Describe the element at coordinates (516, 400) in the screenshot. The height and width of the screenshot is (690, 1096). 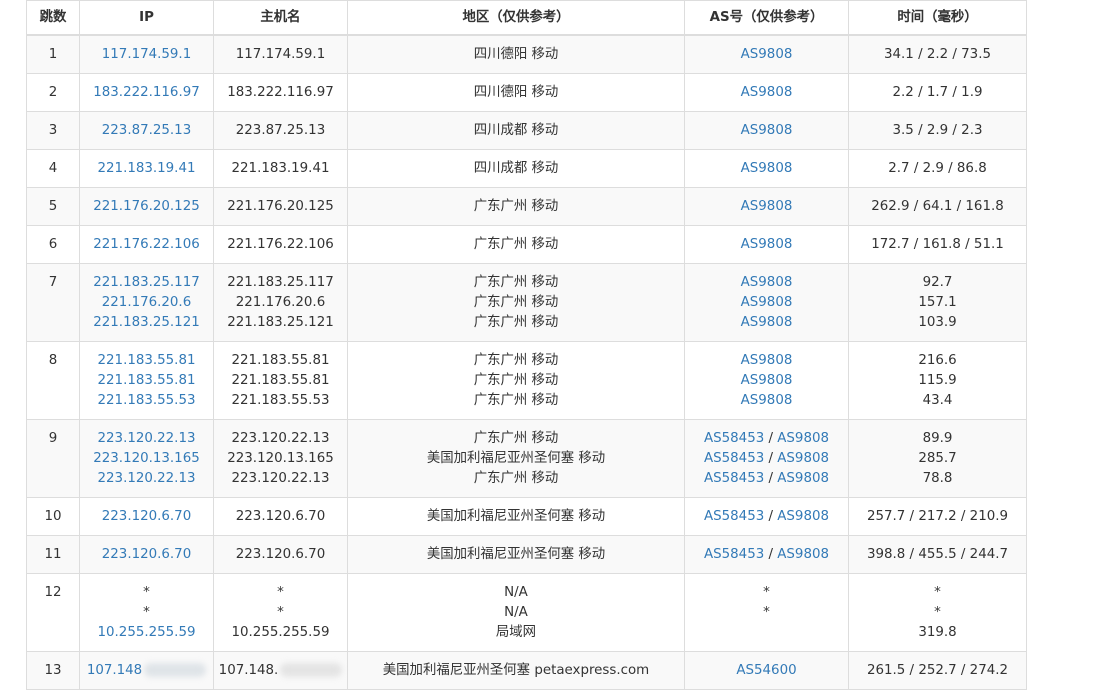
I see `region: 广东广州 移动` at that location.